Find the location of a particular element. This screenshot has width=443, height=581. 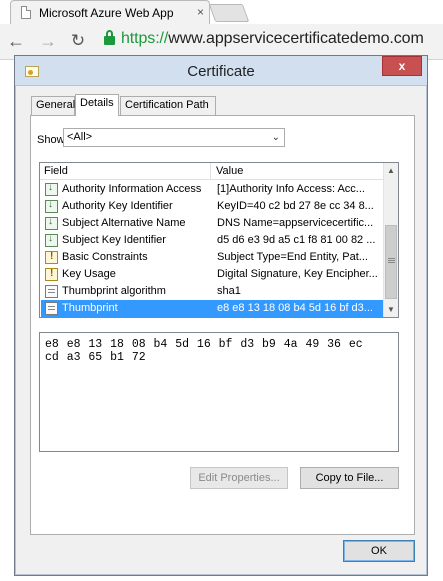

scroll-up-icon: ▲ is located at coordinates (391, 170).